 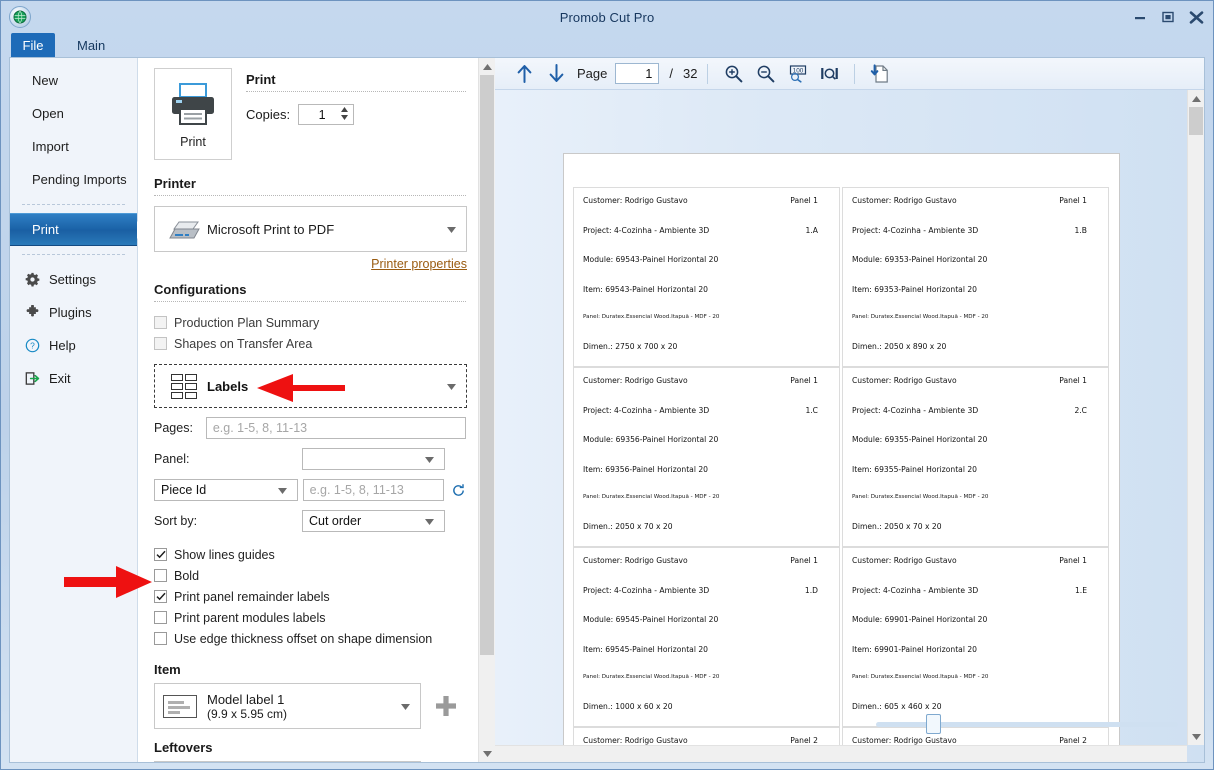 What do you see at coordinates (880, 74) in the screenshot?
I see `save-export-icon` at bounding box center [880, 74].